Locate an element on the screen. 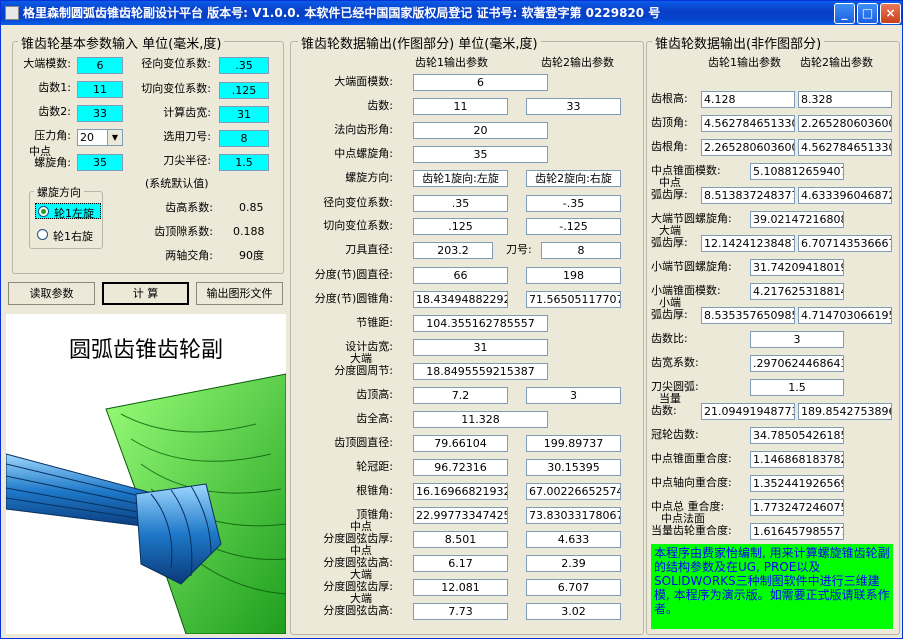 The width and height of the screenshot is (903, 639). row-label: 径向变位系数: is located at coordinates (358, 202).